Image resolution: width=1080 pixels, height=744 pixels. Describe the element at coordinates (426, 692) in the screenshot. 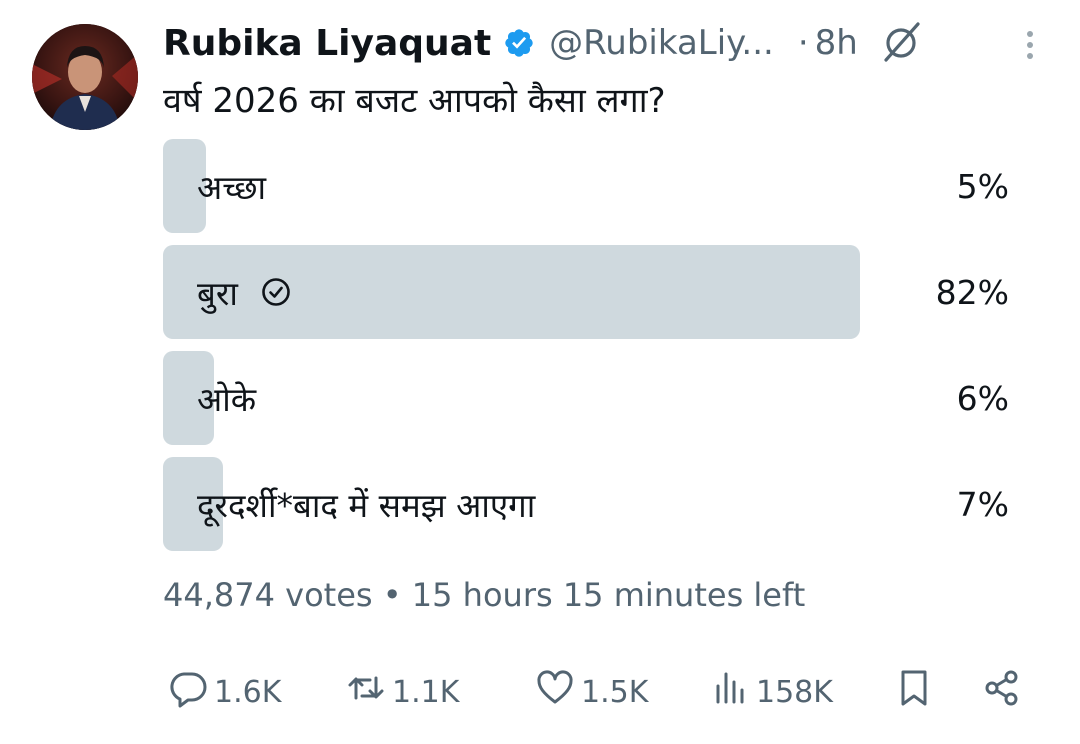

I see `repost-count: 1.1K` at that location.